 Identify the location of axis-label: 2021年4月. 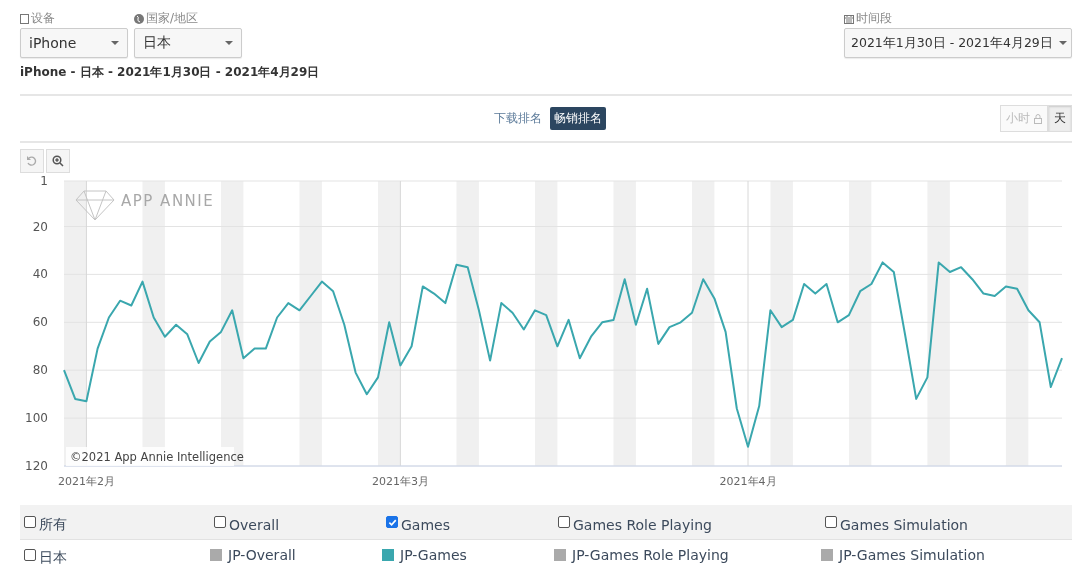
(748, 481).